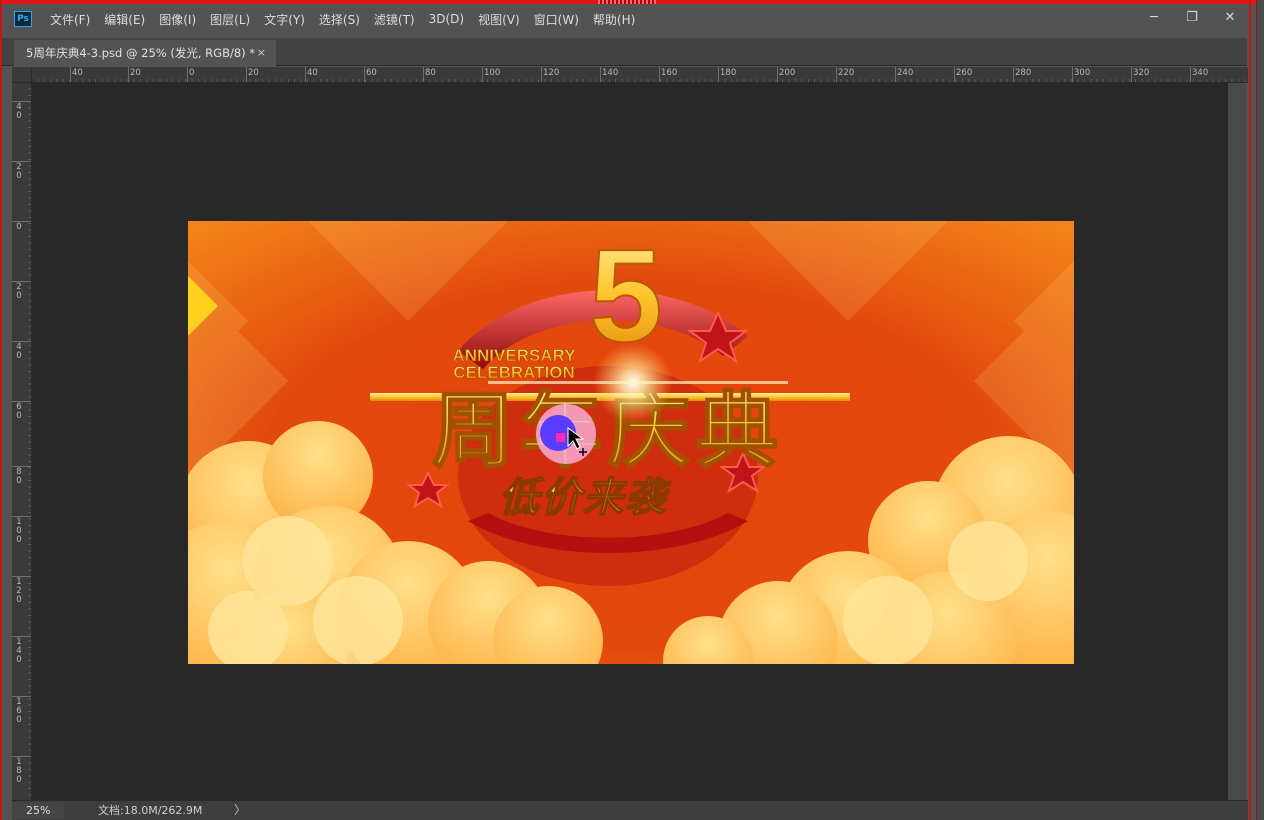 Image resolution: width=1264 pixels, height=820 pixels. Describe the element at coordinates (192, 73) in the screenshot. I see `ruler-h-label: 0` at that location.